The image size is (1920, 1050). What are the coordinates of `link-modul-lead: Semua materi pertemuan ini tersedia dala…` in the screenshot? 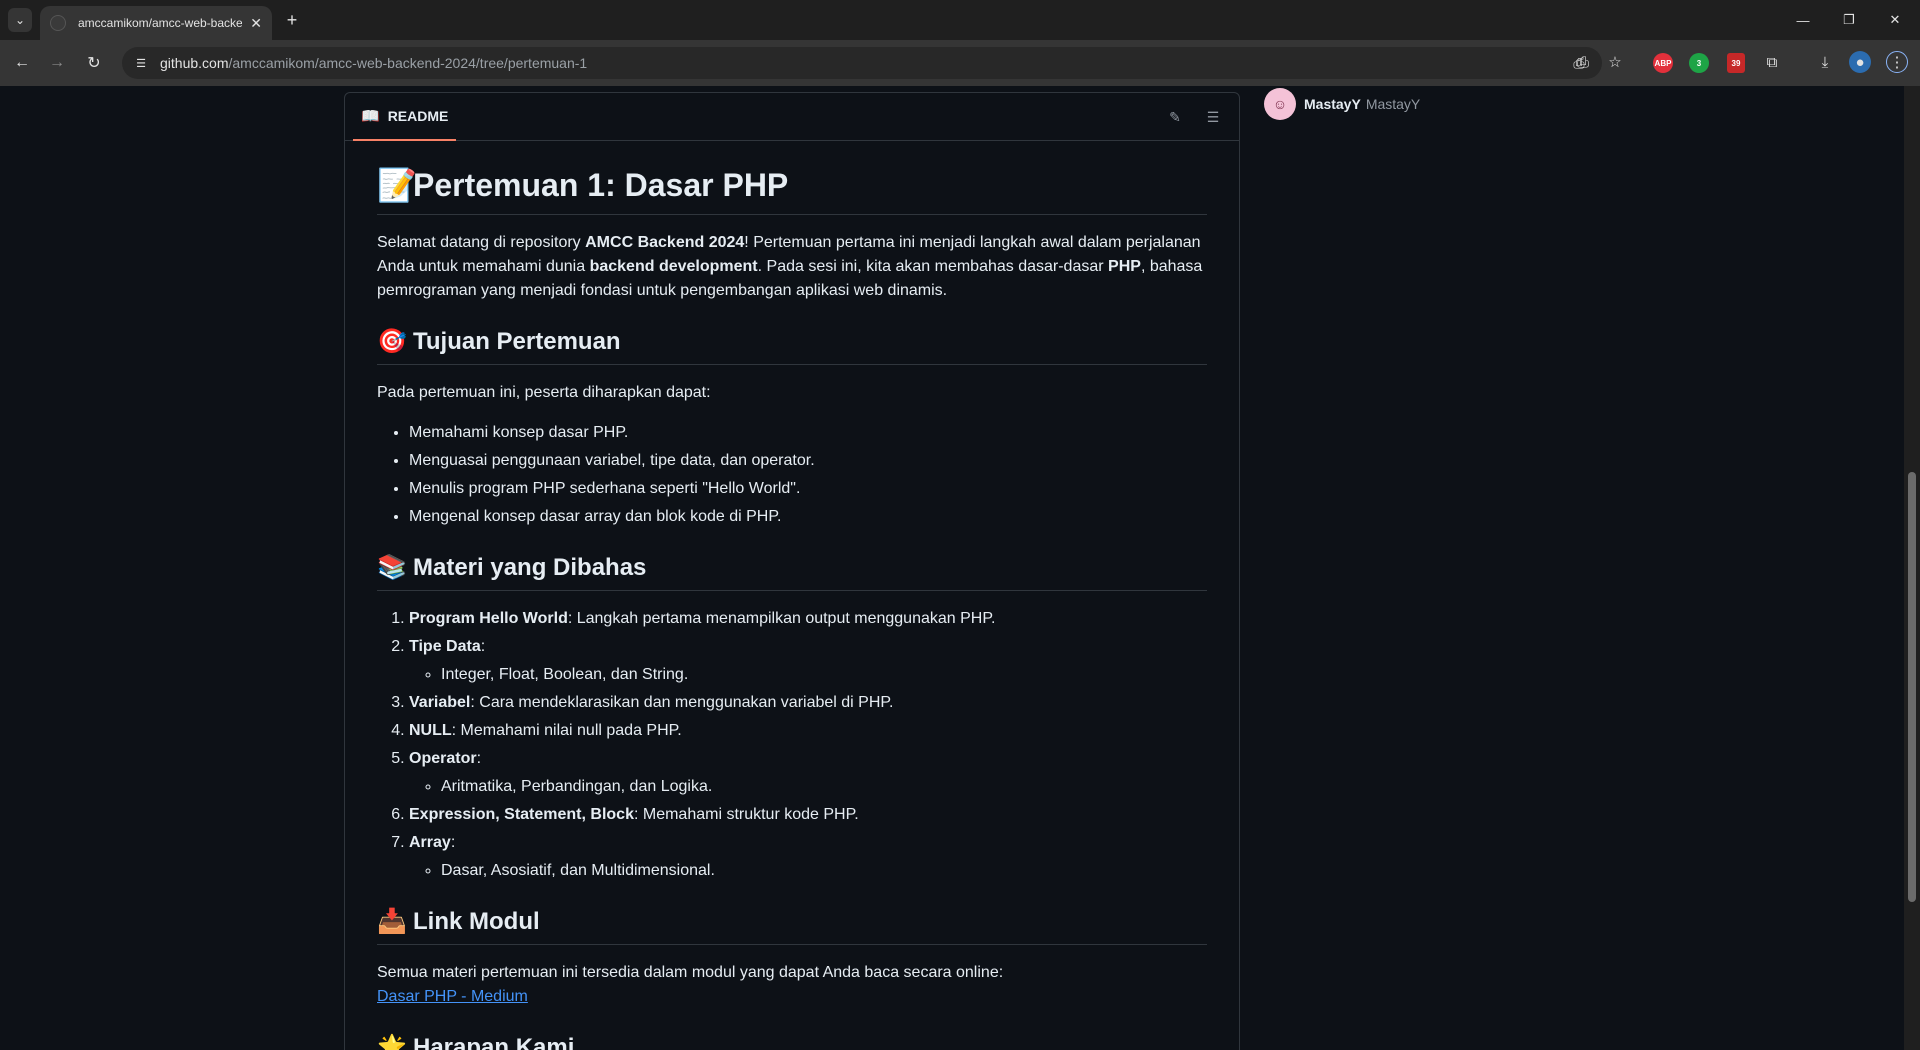 It's located at (690, 972).